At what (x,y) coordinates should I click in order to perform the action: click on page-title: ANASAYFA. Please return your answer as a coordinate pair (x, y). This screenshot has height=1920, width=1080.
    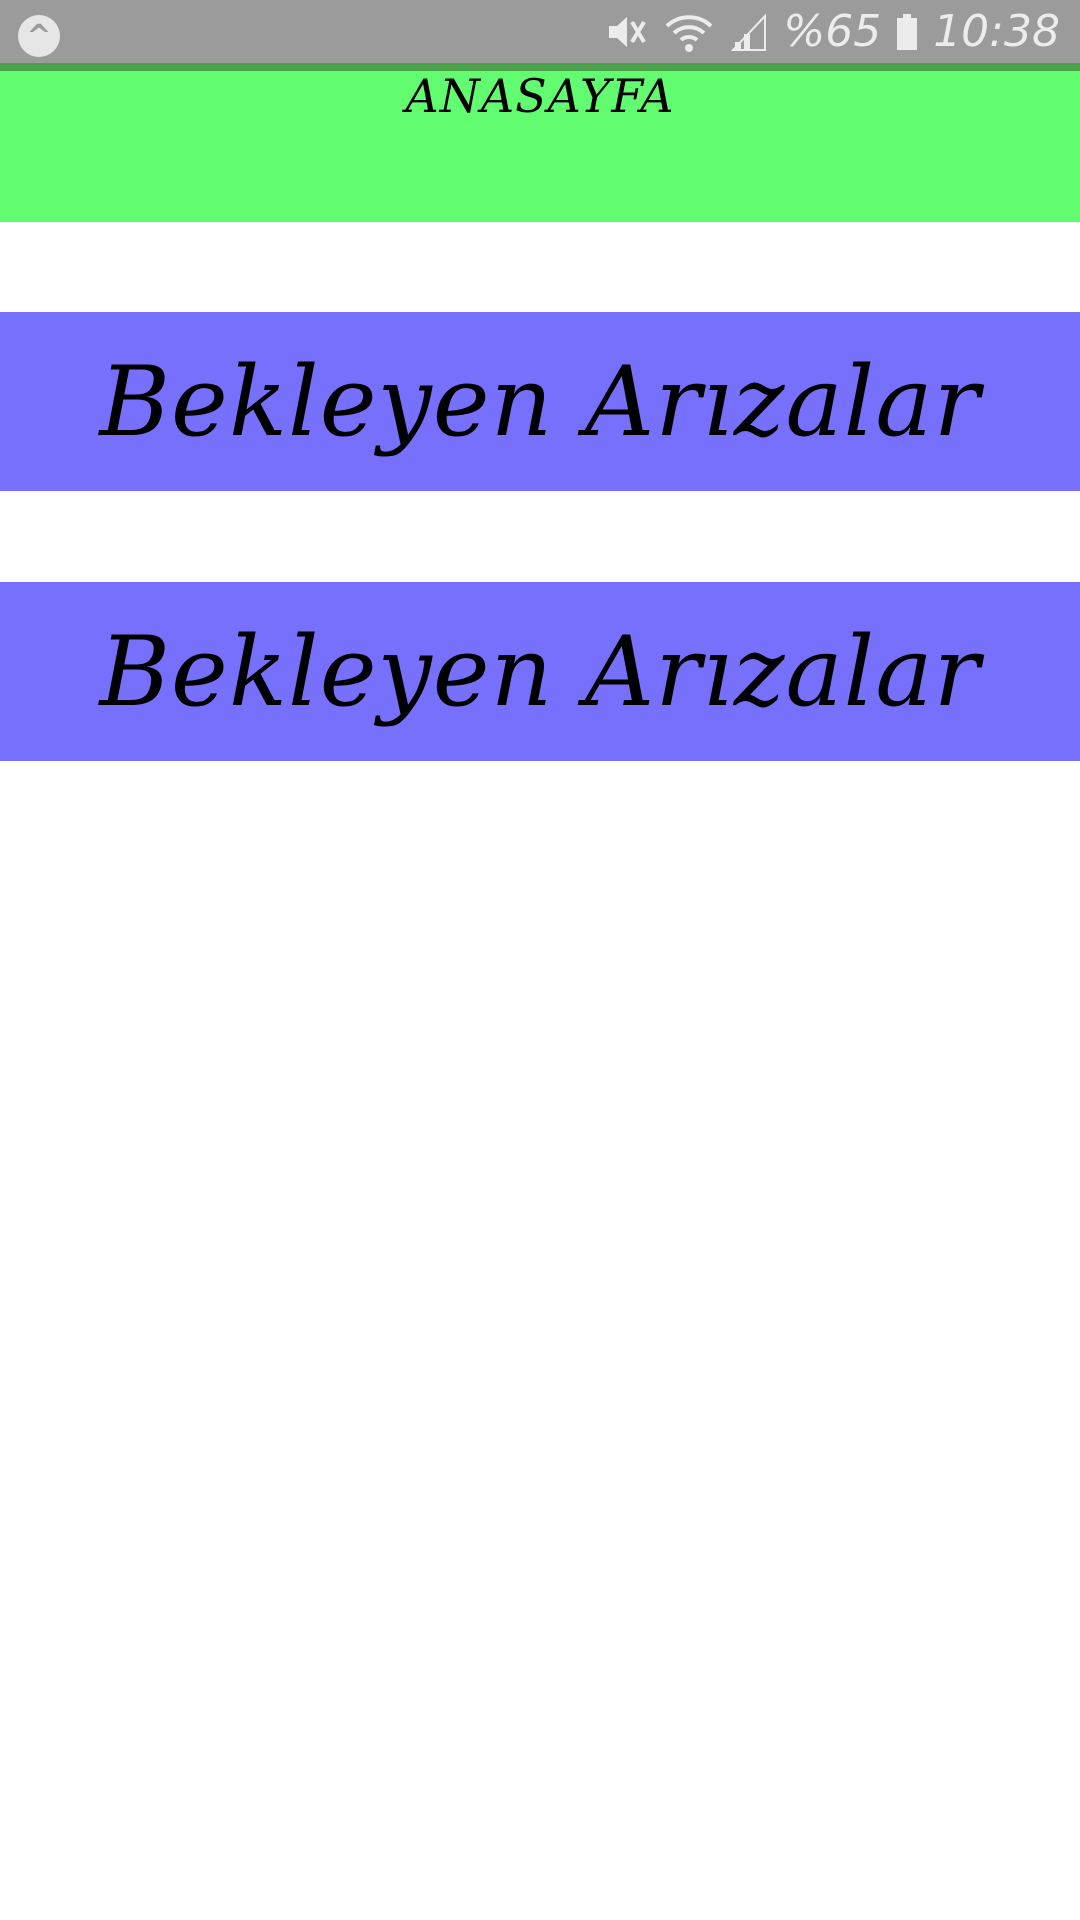
    Looking at the image, I should click on (540, 96).